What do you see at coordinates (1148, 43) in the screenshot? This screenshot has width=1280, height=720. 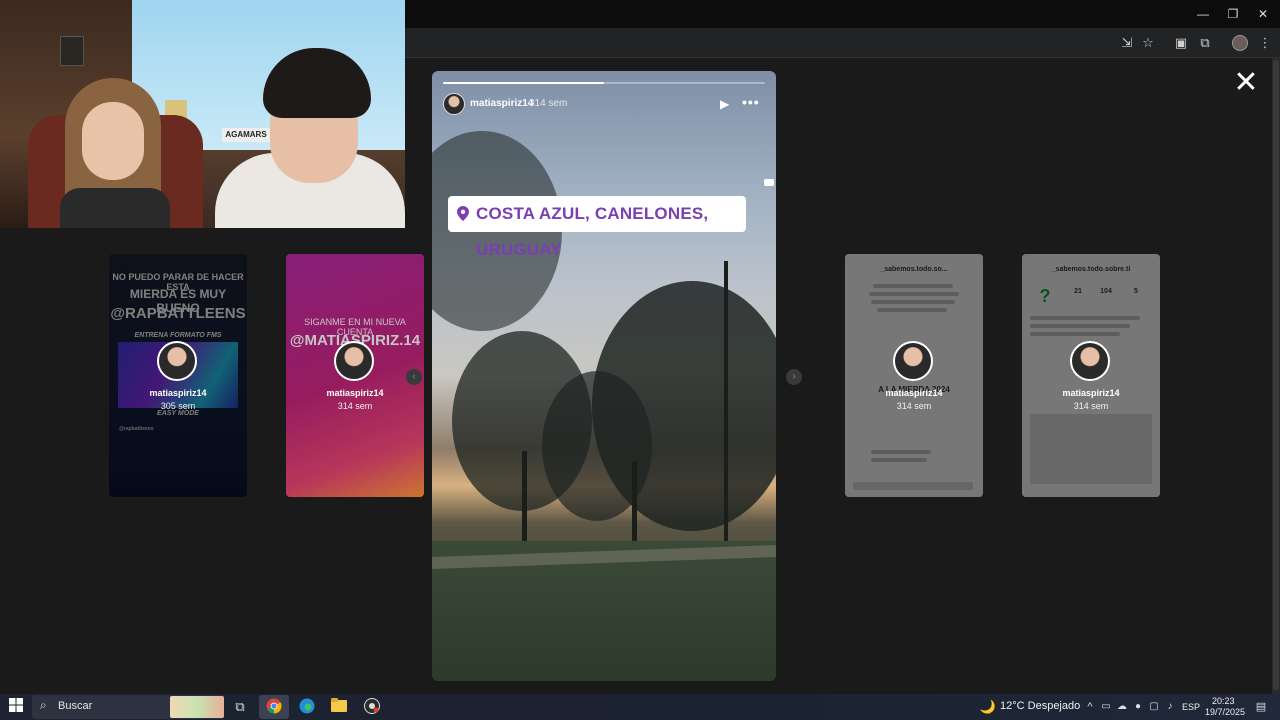 I see `bookmark-star-icon: ☆` at bounding box center [1148, 43].